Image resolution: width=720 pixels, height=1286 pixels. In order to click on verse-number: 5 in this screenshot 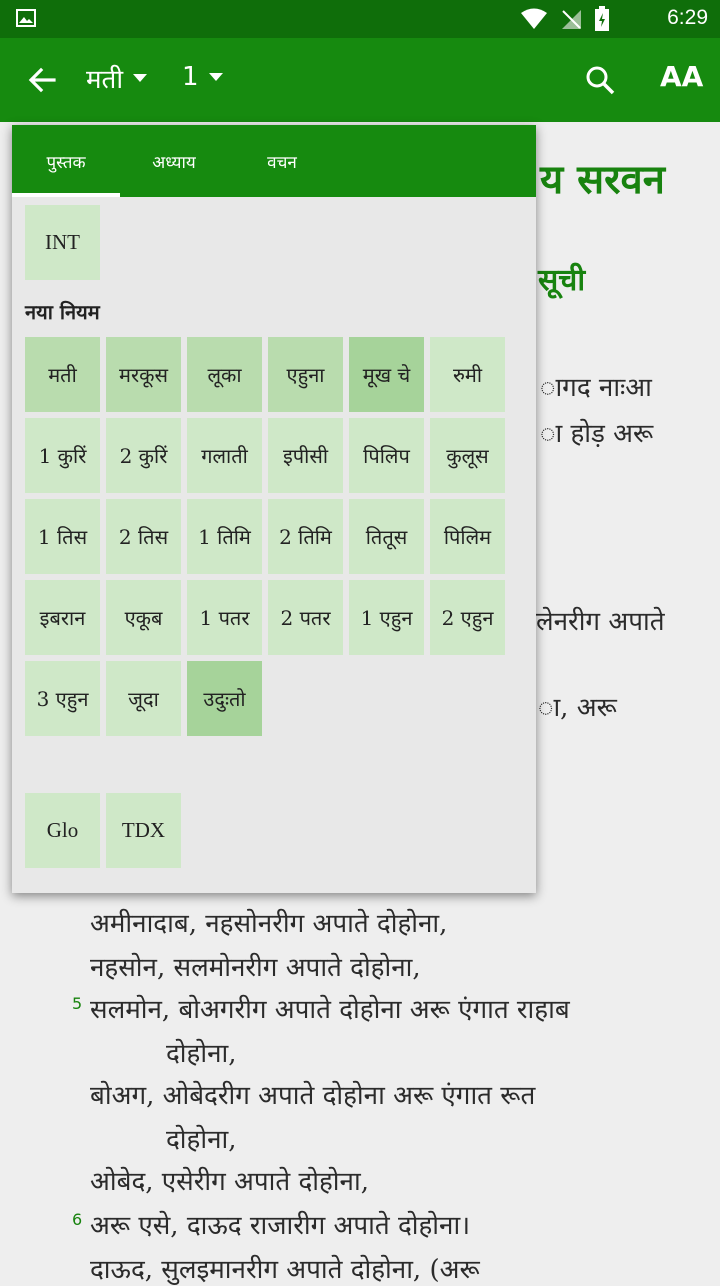, I will do `click(77, 1003)`.